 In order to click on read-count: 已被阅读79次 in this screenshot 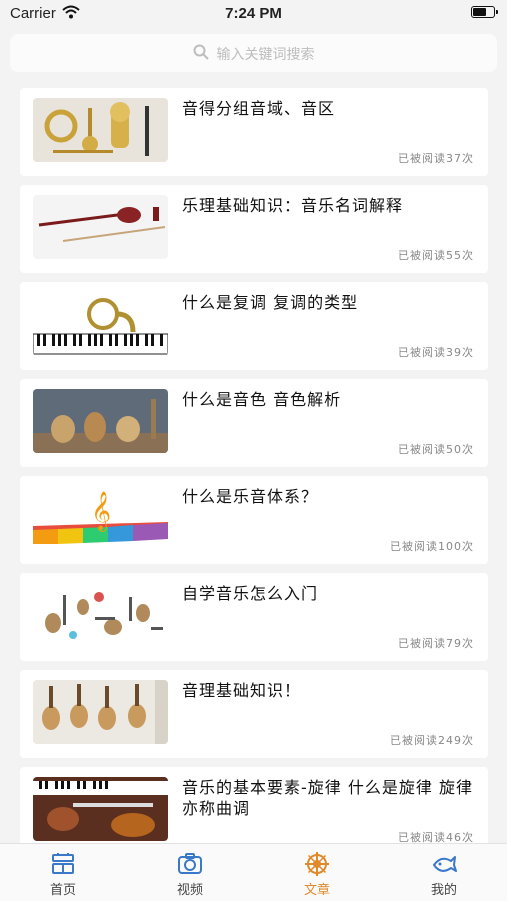, I will do `click(436, 643)`.